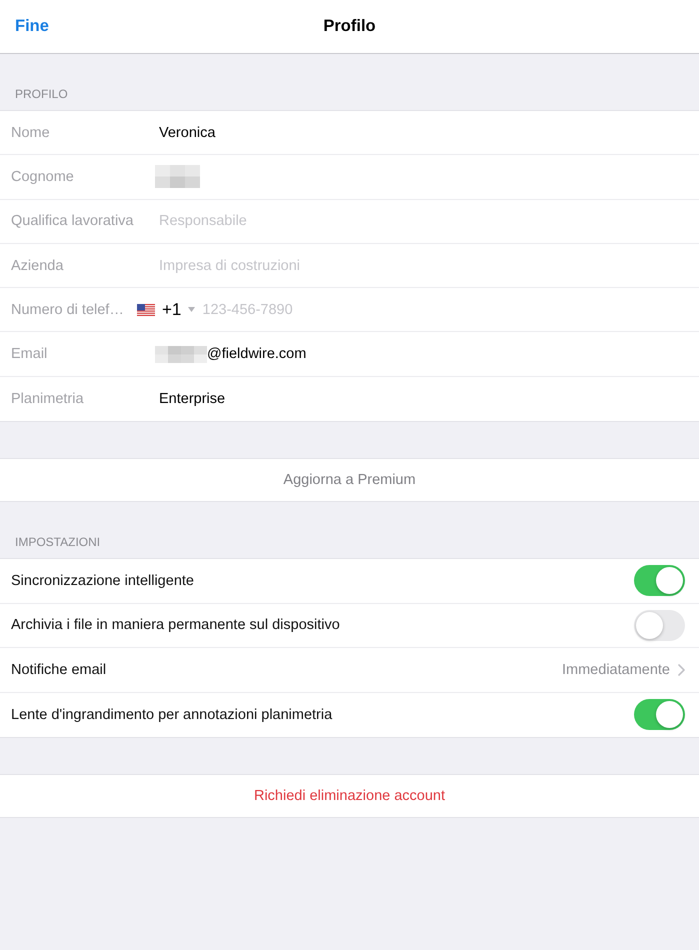 This screenshot has height=950, width=699. I want to click on chevron-icon, so click(681, 670).